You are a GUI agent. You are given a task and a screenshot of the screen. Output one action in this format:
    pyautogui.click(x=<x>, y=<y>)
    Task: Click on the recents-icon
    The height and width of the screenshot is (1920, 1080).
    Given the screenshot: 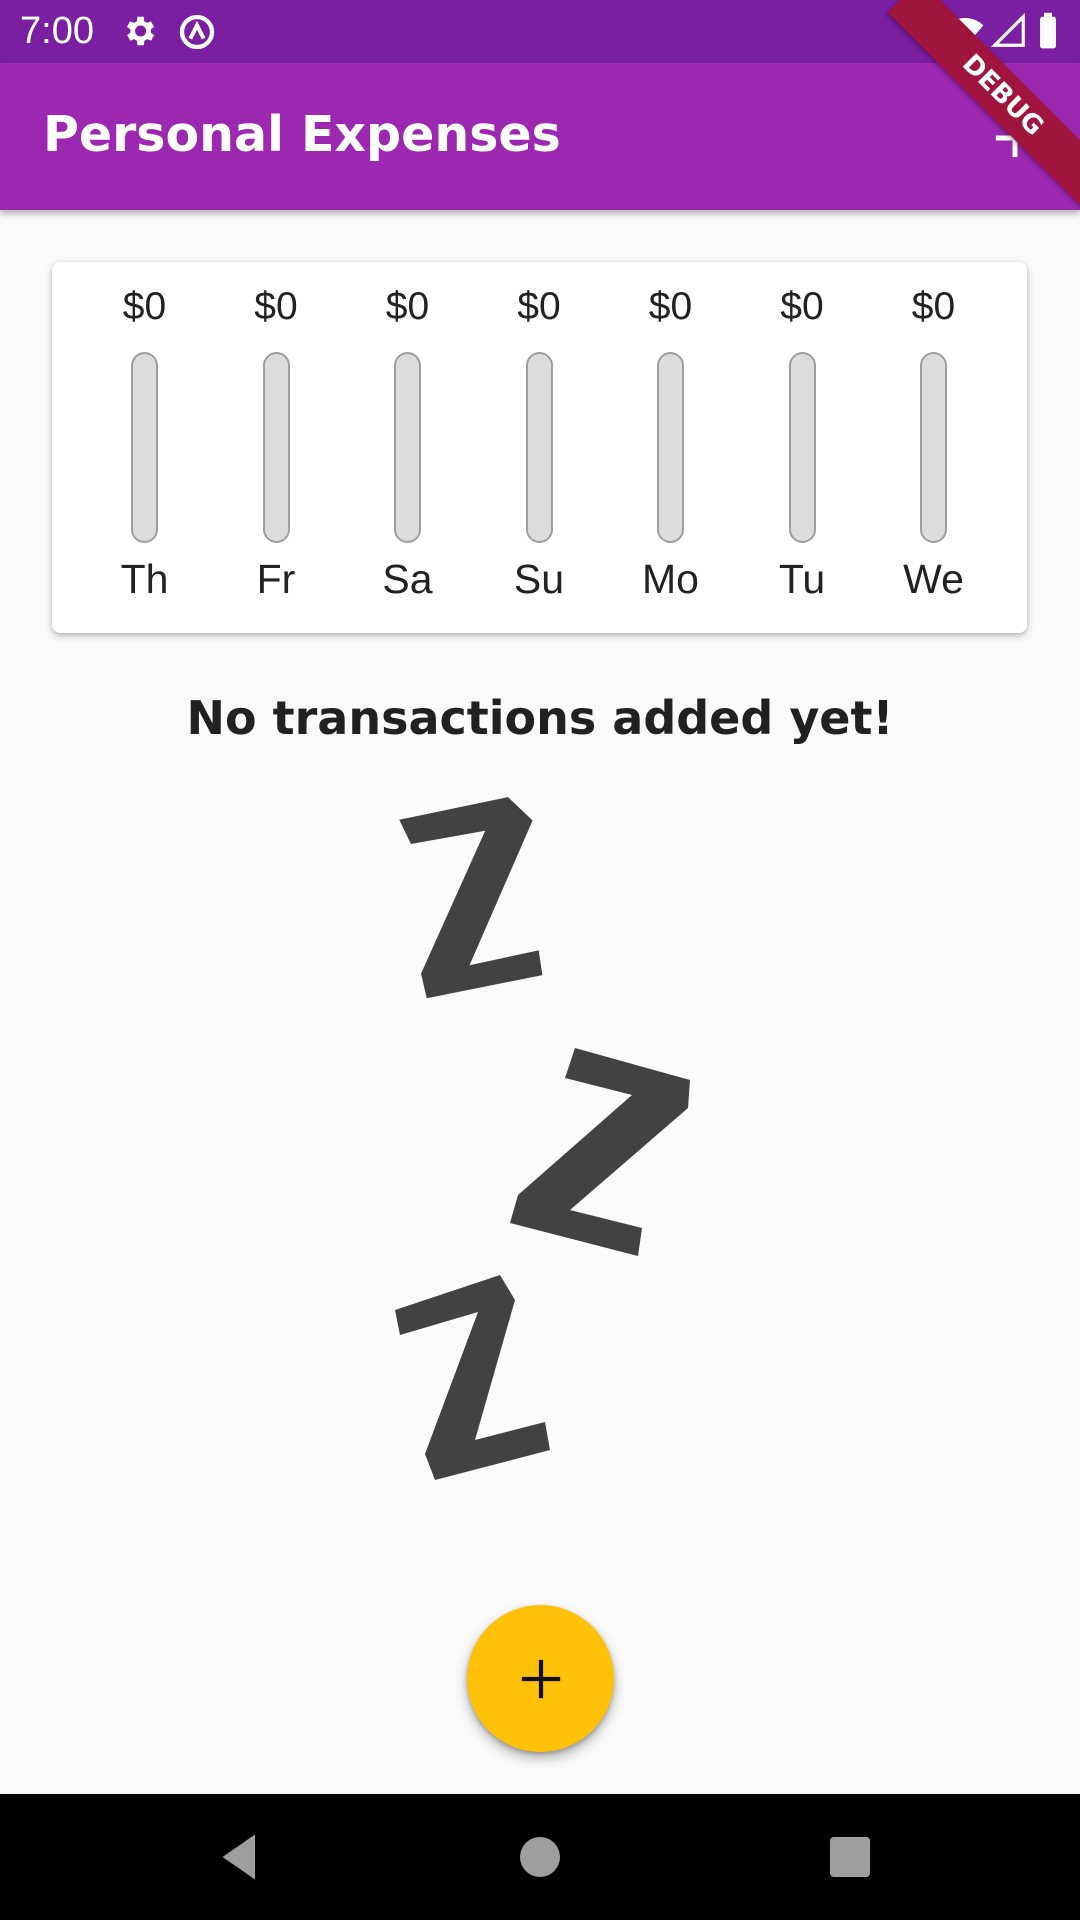 What is the action you would take?
    pyautogui.click(x=850, y=1857)
    